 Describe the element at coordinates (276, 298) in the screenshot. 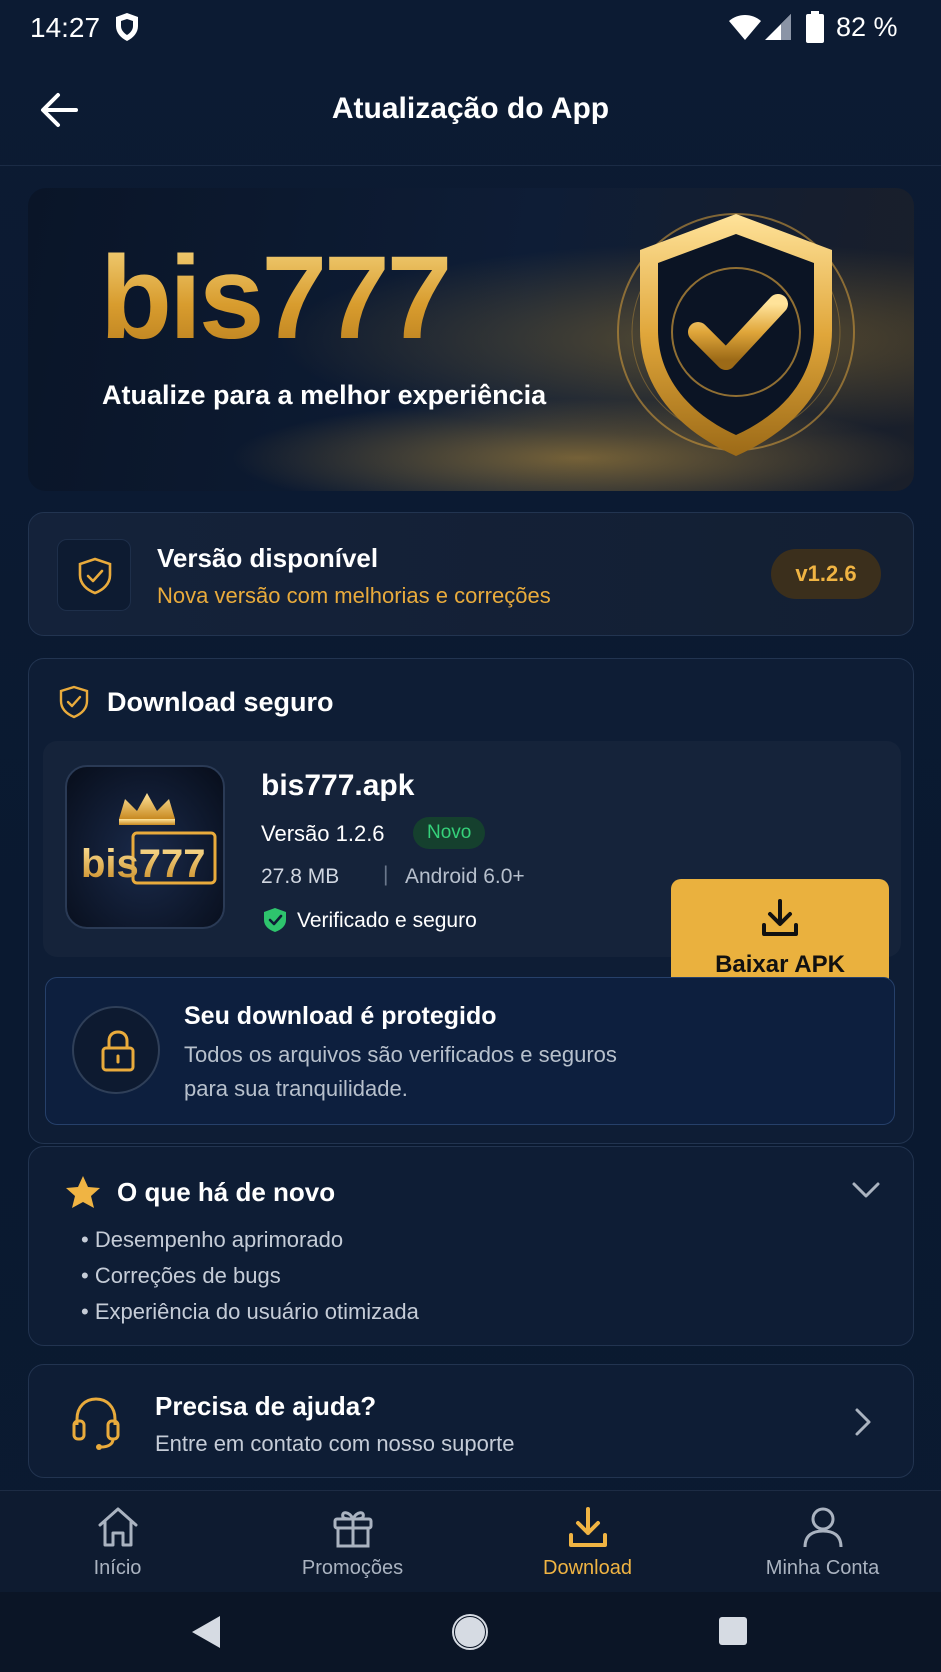

I see `hero-brand-logo: bis777` at that location.